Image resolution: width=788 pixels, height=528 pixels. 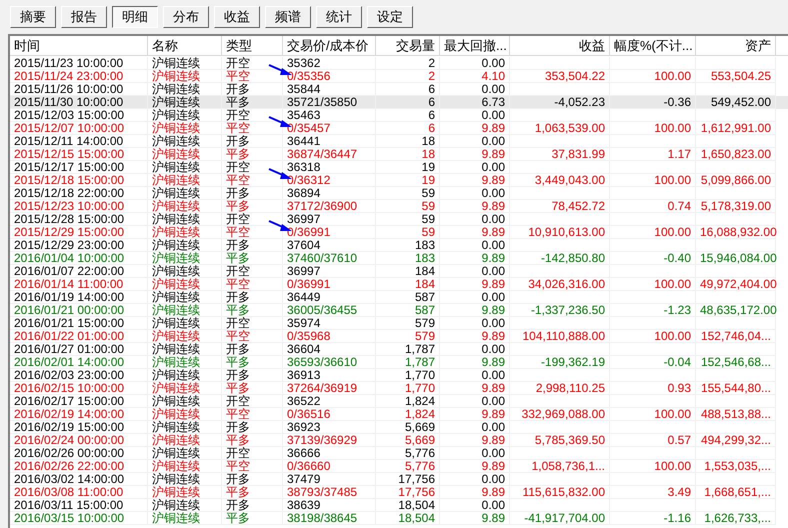 What do you see at coordinates (569, 180) in the screenshot?
I see `table-cell: 3,449,043.00` at bounding box center [569, 180].